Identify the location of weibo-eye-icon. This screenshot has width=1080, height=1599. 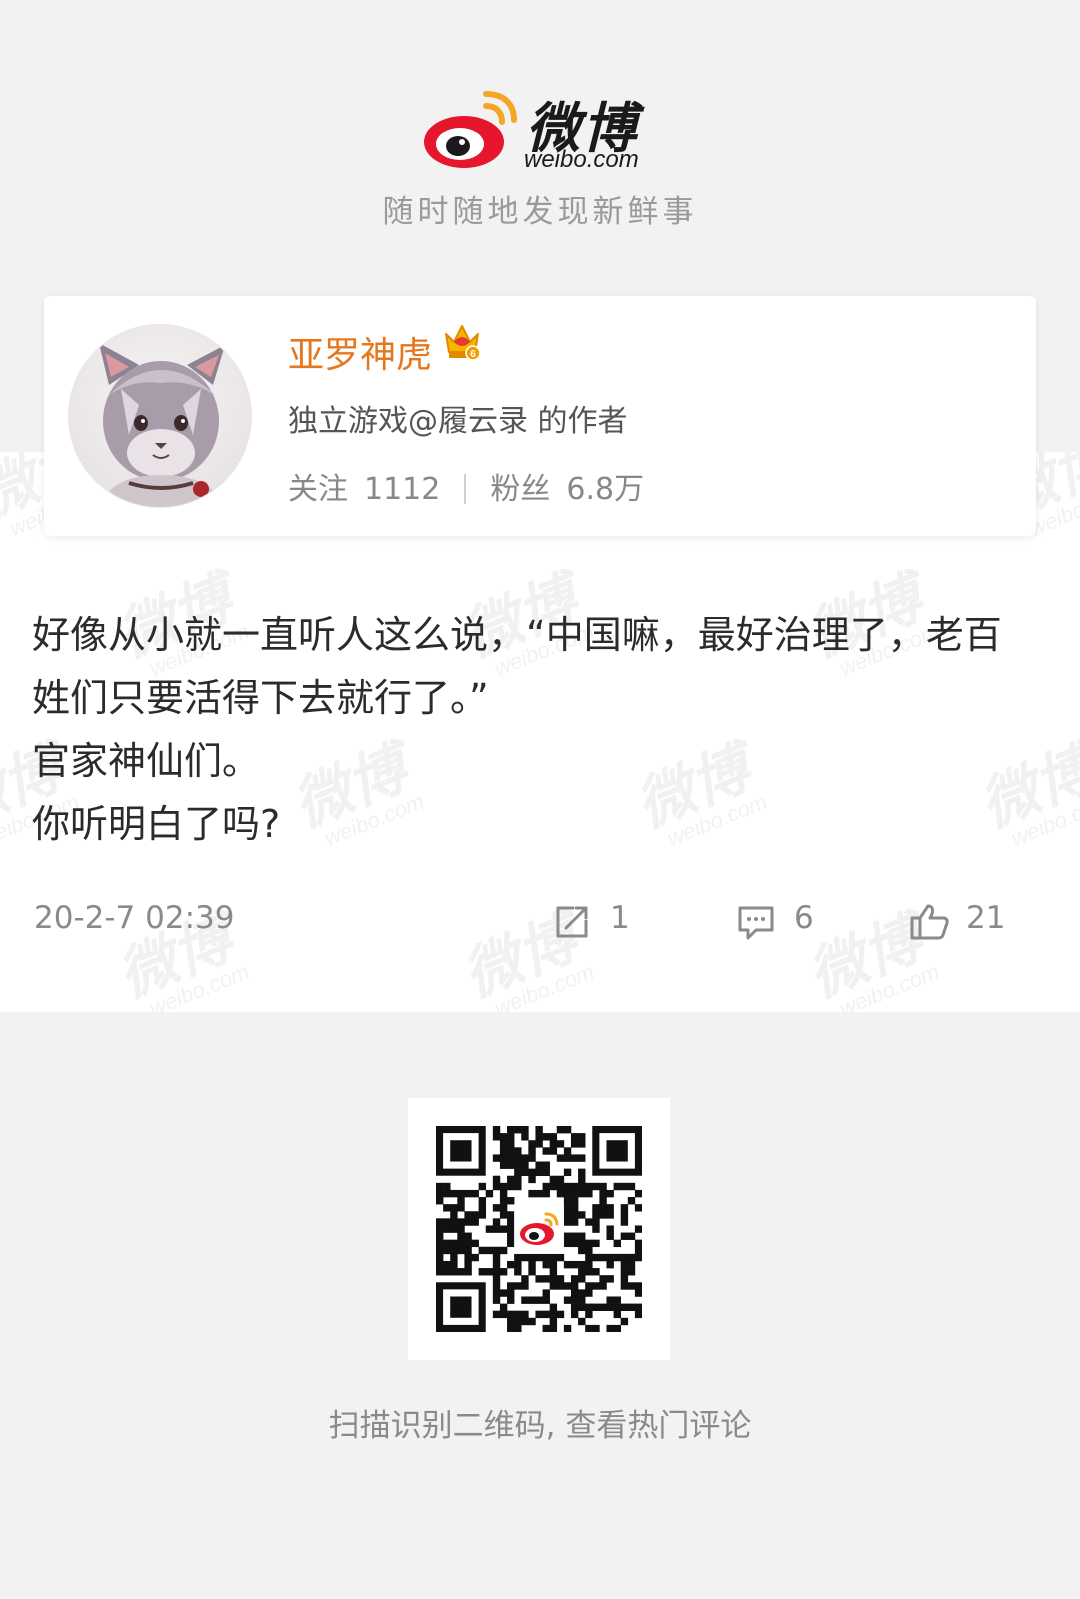
(470, 129).